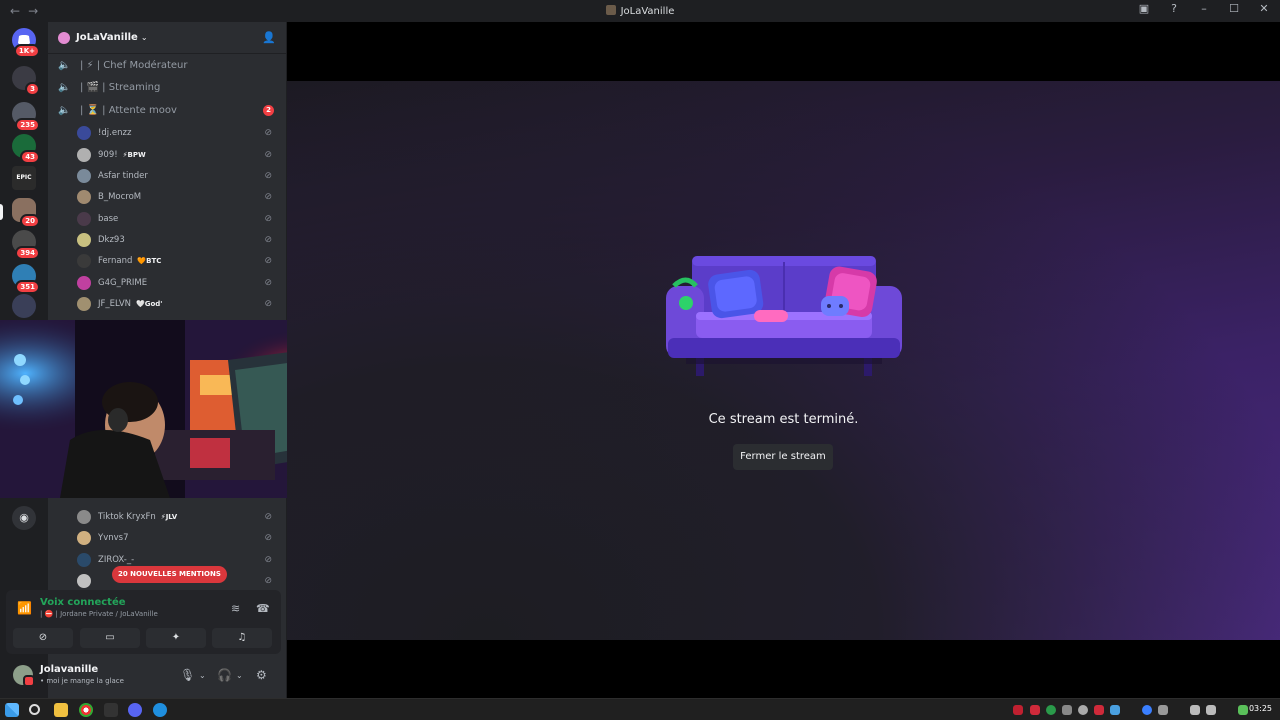  Describe the element at coordinates (235, 608) in the screenshot. I see `noise-suppression-icon: ≋` at that location.